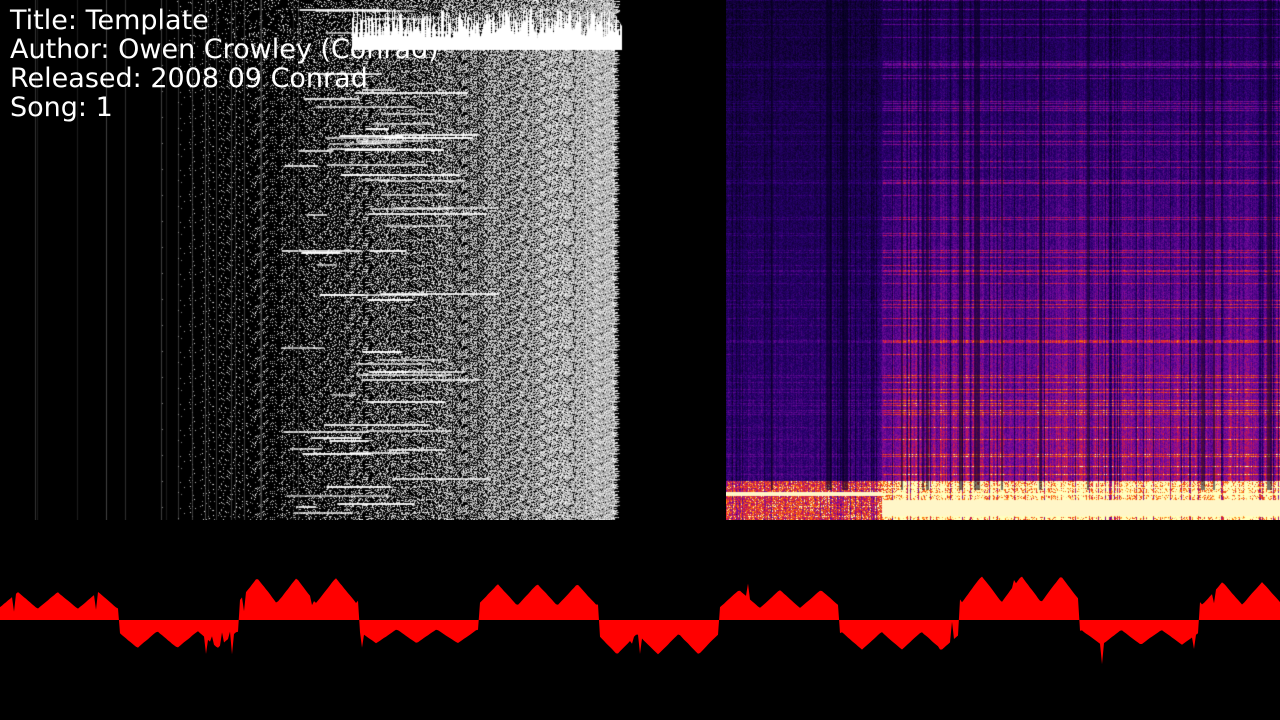 This screenshot has height=720, width=1280. I want to click on waveform-svg, so click(640, 620).